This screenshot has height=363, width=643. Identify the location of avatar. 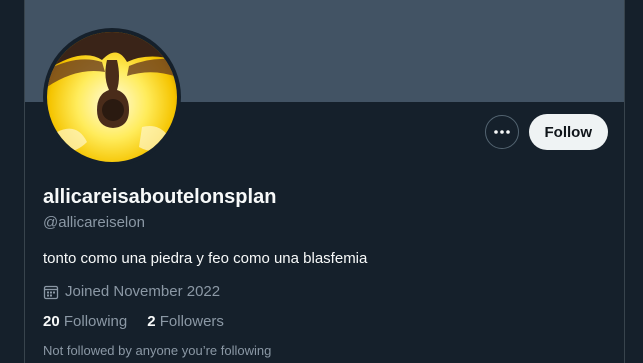
(112, 97).